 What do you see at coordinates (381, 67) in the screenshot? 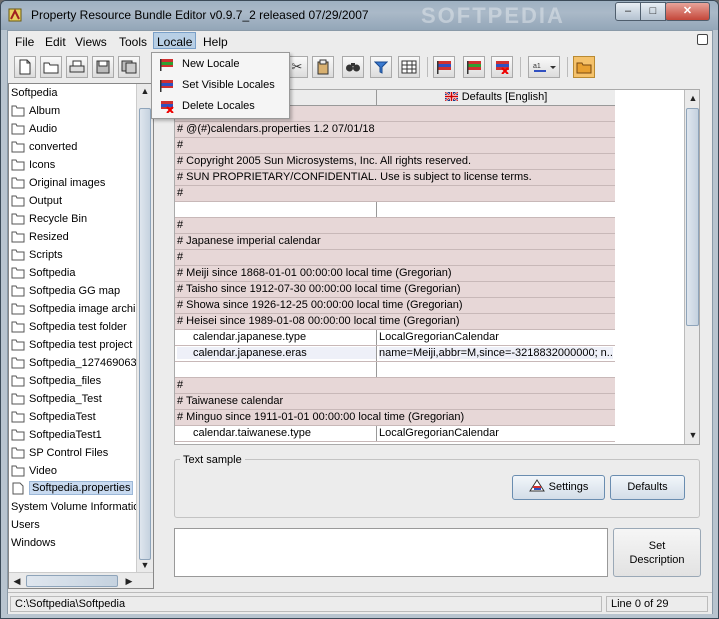
I see `filter-icon` at bounding box center [381, 67].